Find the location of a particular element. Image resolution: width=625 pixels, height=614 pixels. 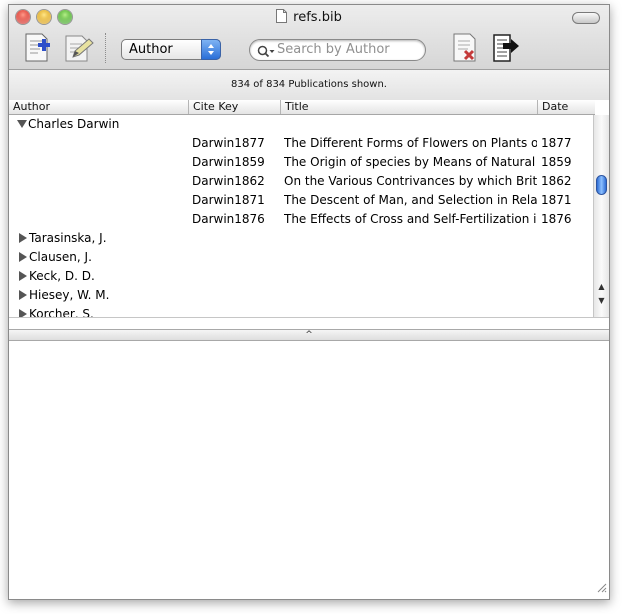

publication-count-text: 834 of 834 Publications shown. is located at coordinates (309, 84).